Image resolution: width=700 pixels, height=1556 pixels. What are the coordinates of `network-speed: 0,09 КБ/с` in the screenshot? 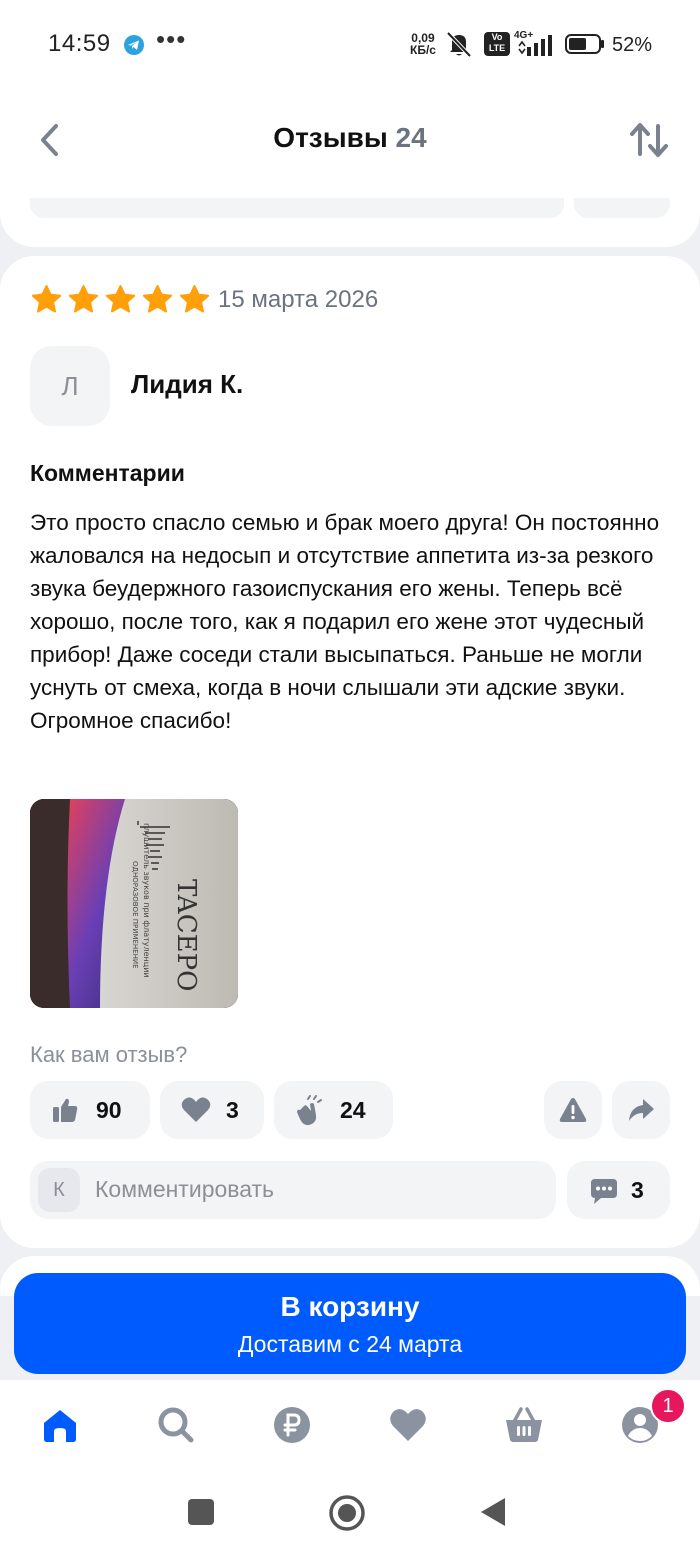 It's located at (423, 44).